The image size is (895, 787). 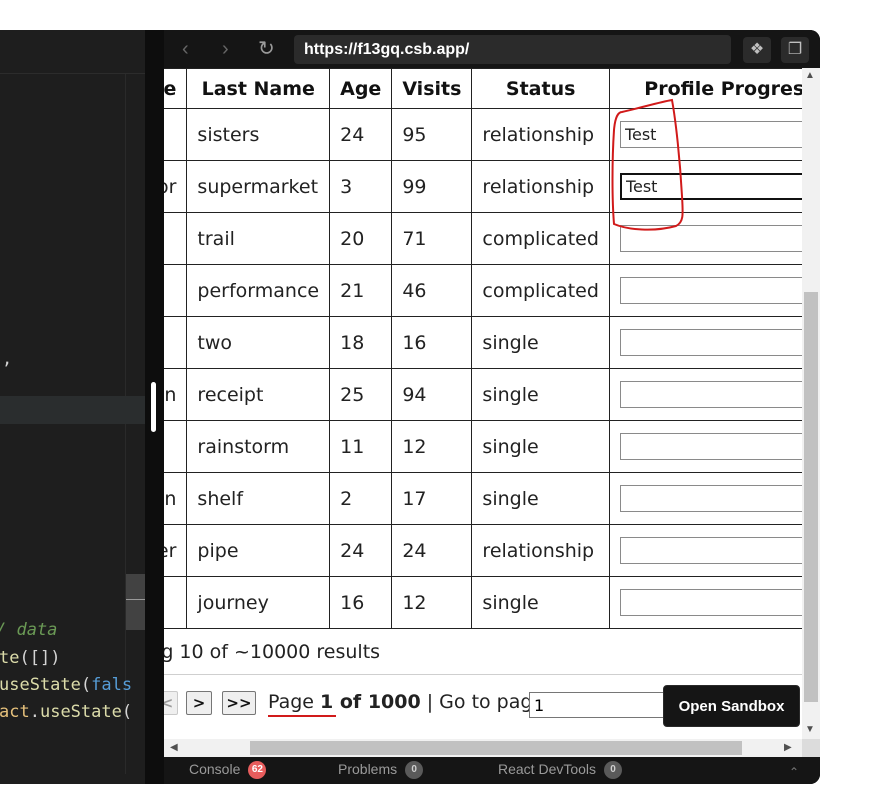 I want to click on pane-resize-handle, so click(x=153, y=407).